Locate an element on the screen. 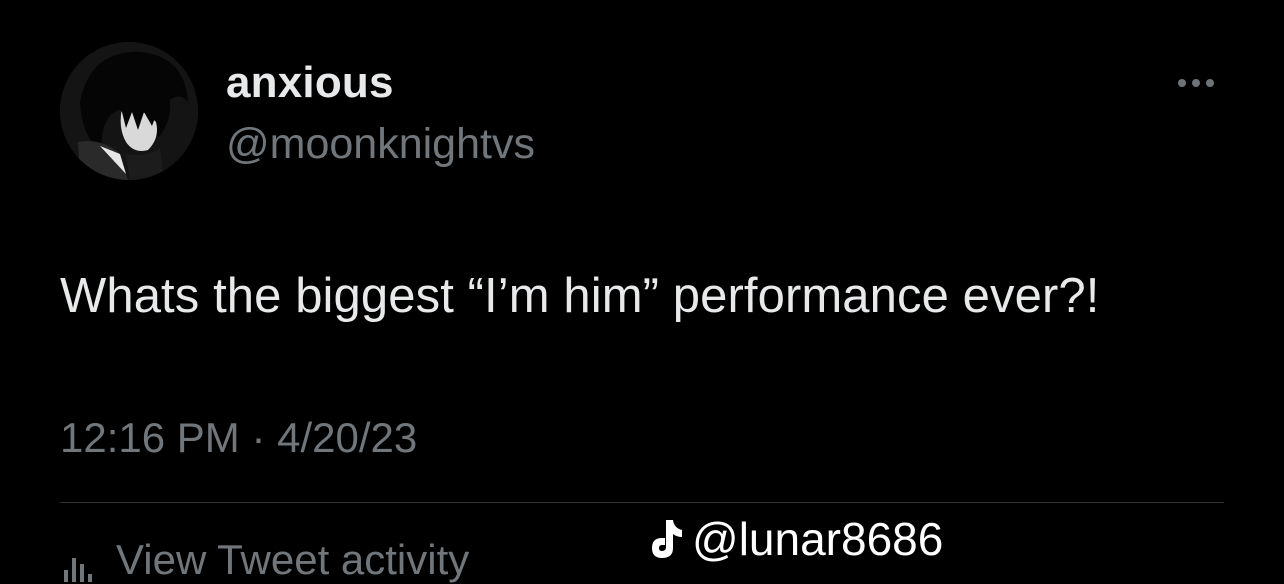 This screenshot has height=584, width=1284. watermark: @lunar8686 is located at coordinates (793, 539).